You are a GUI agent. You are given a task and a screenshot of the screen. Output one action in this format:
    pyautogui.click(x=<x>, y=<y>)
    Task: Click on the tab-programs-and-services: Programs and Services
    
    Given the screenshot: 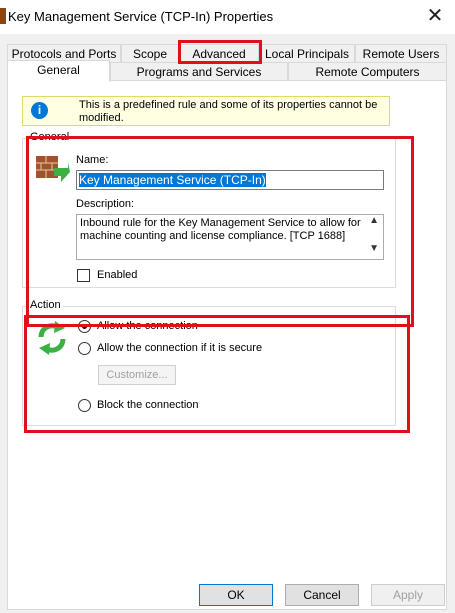 What is the action you would take?
    pyautogui.click(x=199, y=71)
    